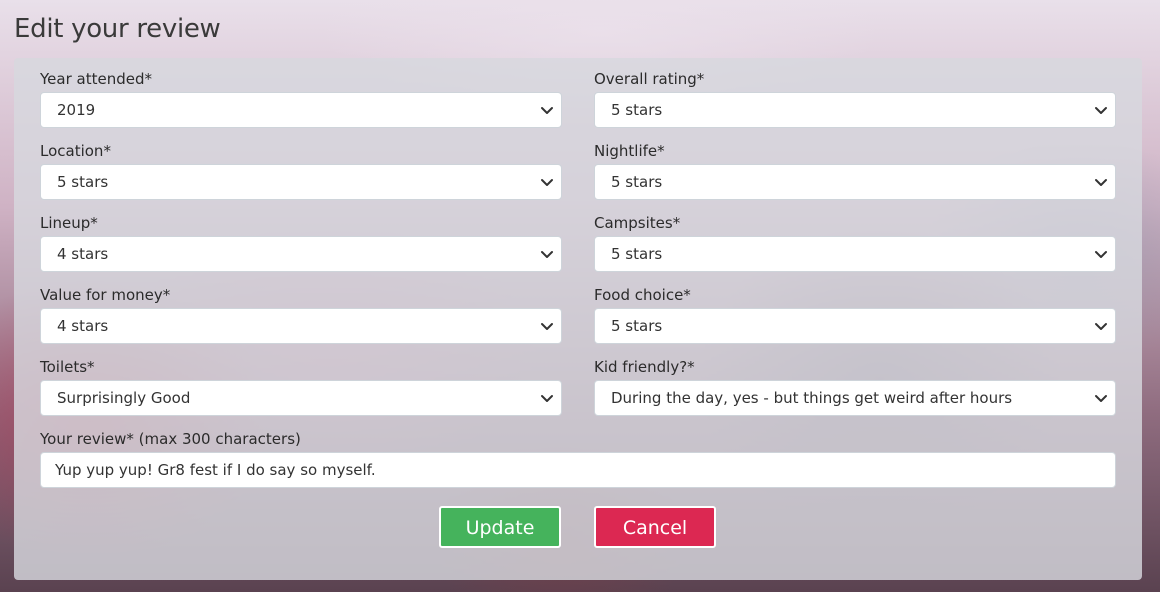  What do you see at coordinates (75, 151) in the screenshot?
I see `location-label: Location*` at bounding box center [75, 151].